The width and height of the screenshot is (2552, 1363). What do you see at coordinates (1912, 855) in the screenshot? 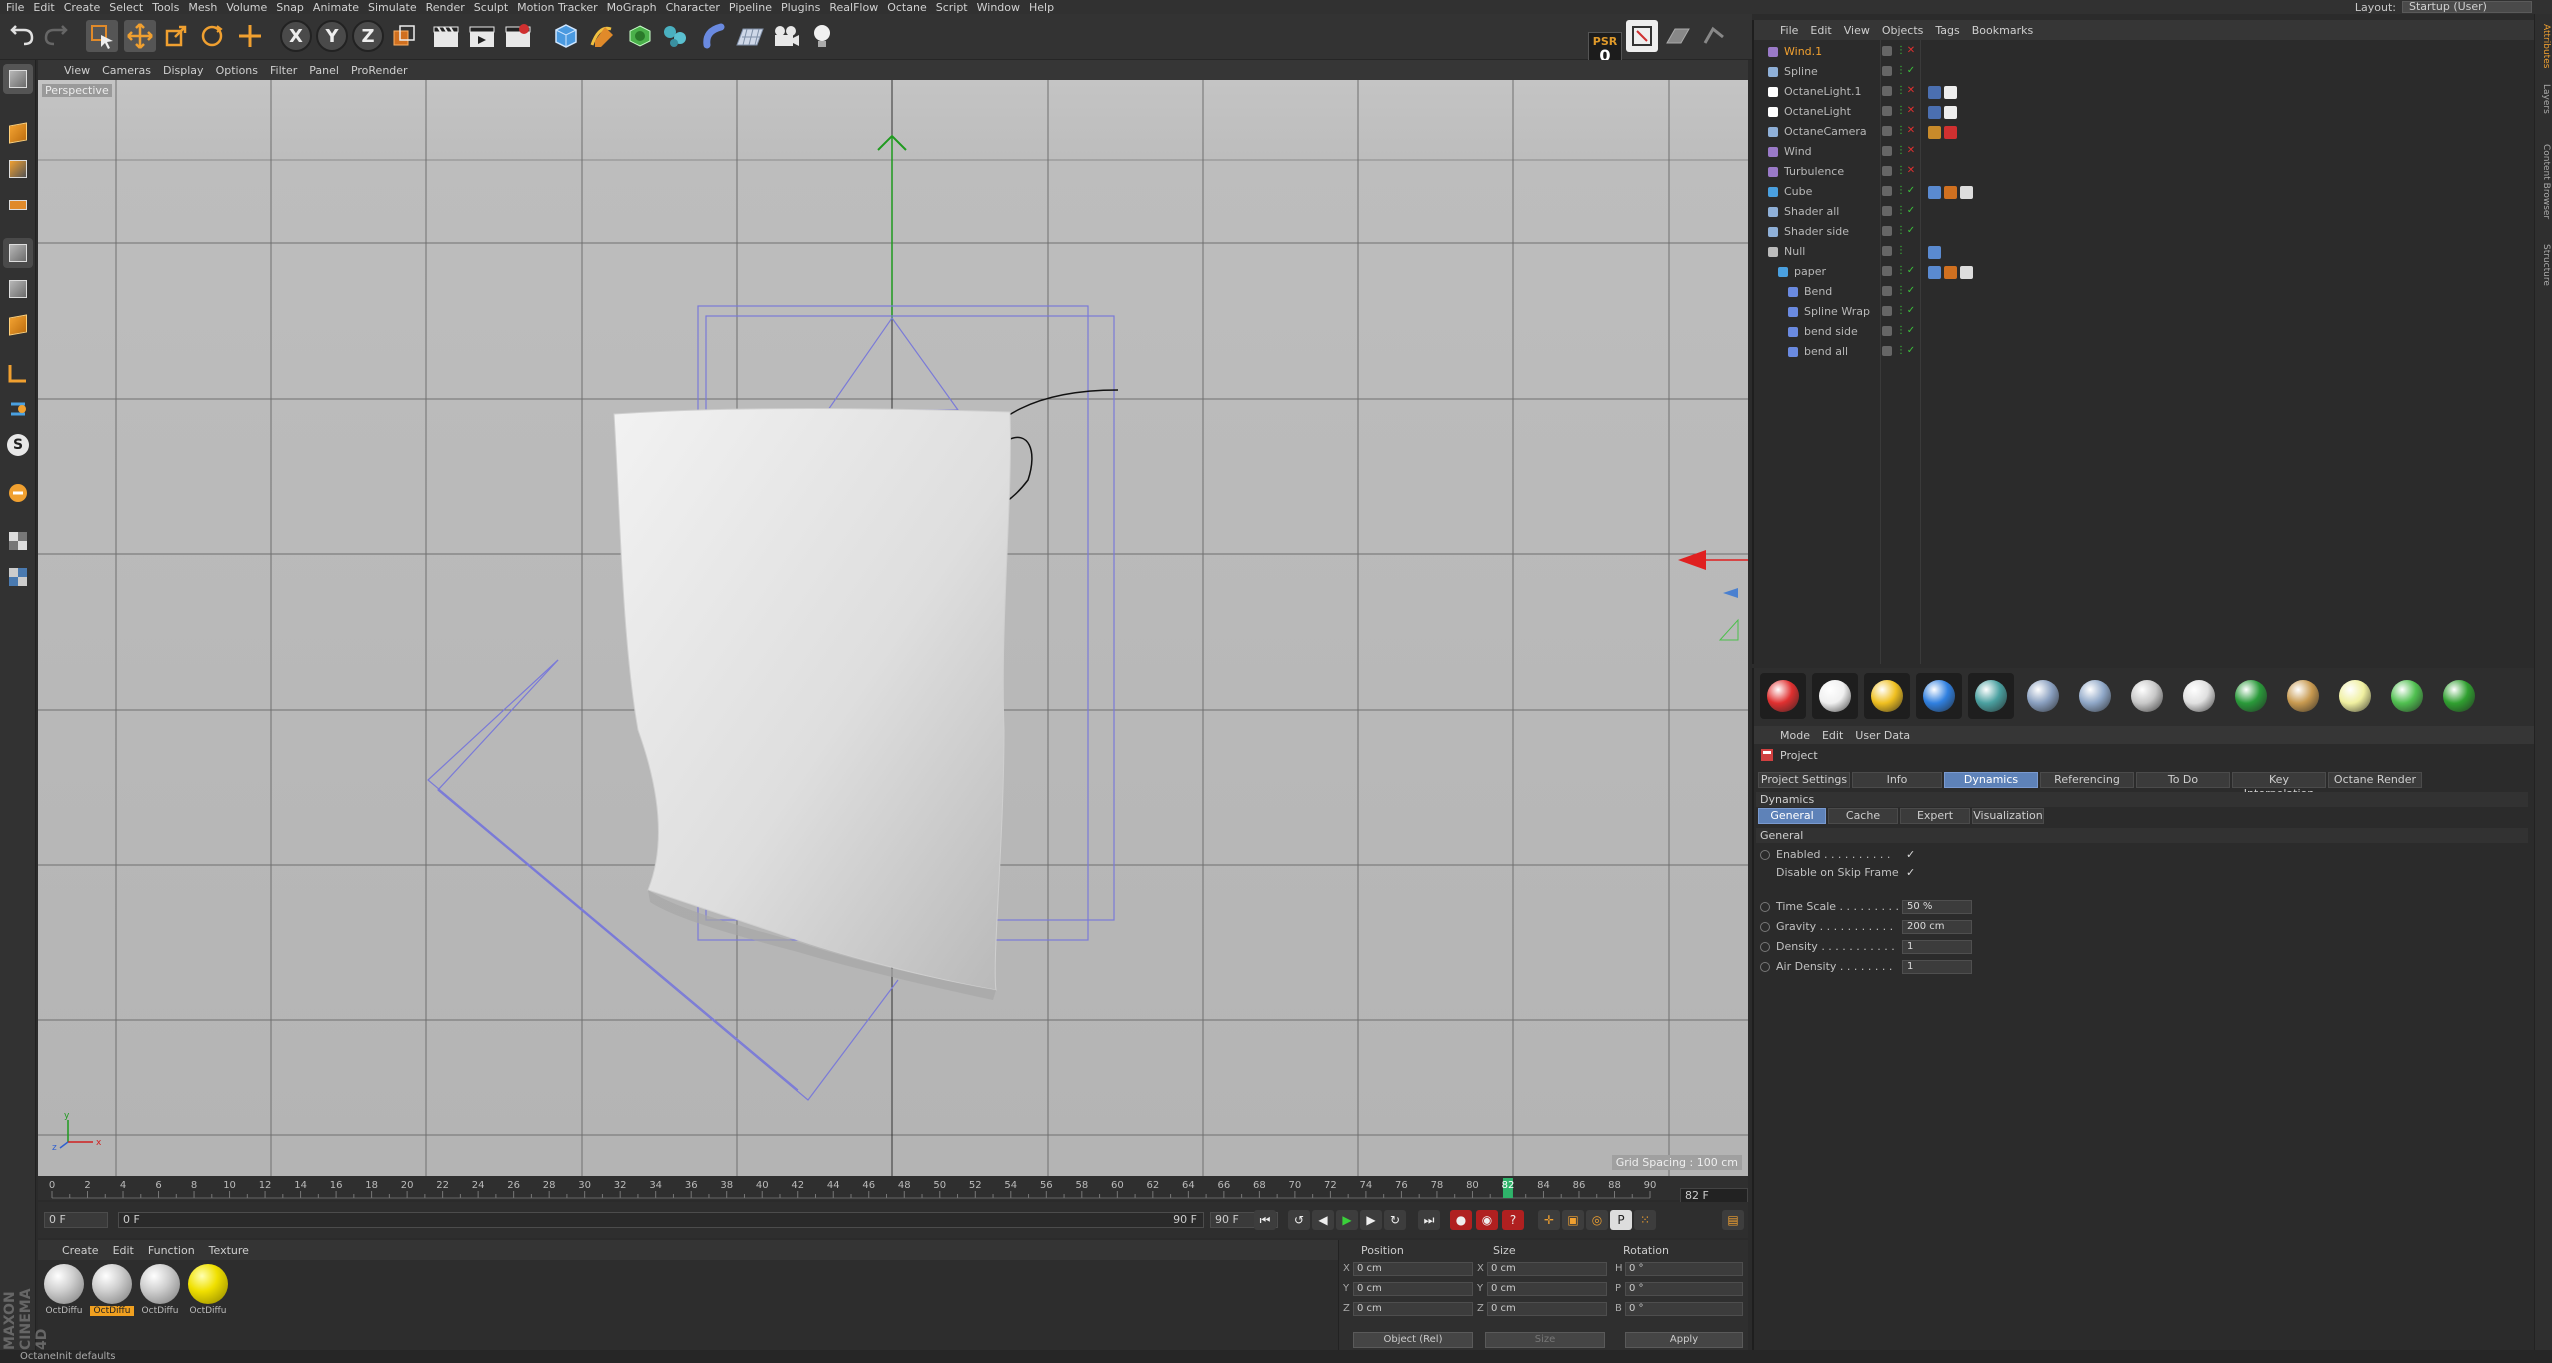
I see `property-checkbox: ✓` at bounding box center [1912, 855].